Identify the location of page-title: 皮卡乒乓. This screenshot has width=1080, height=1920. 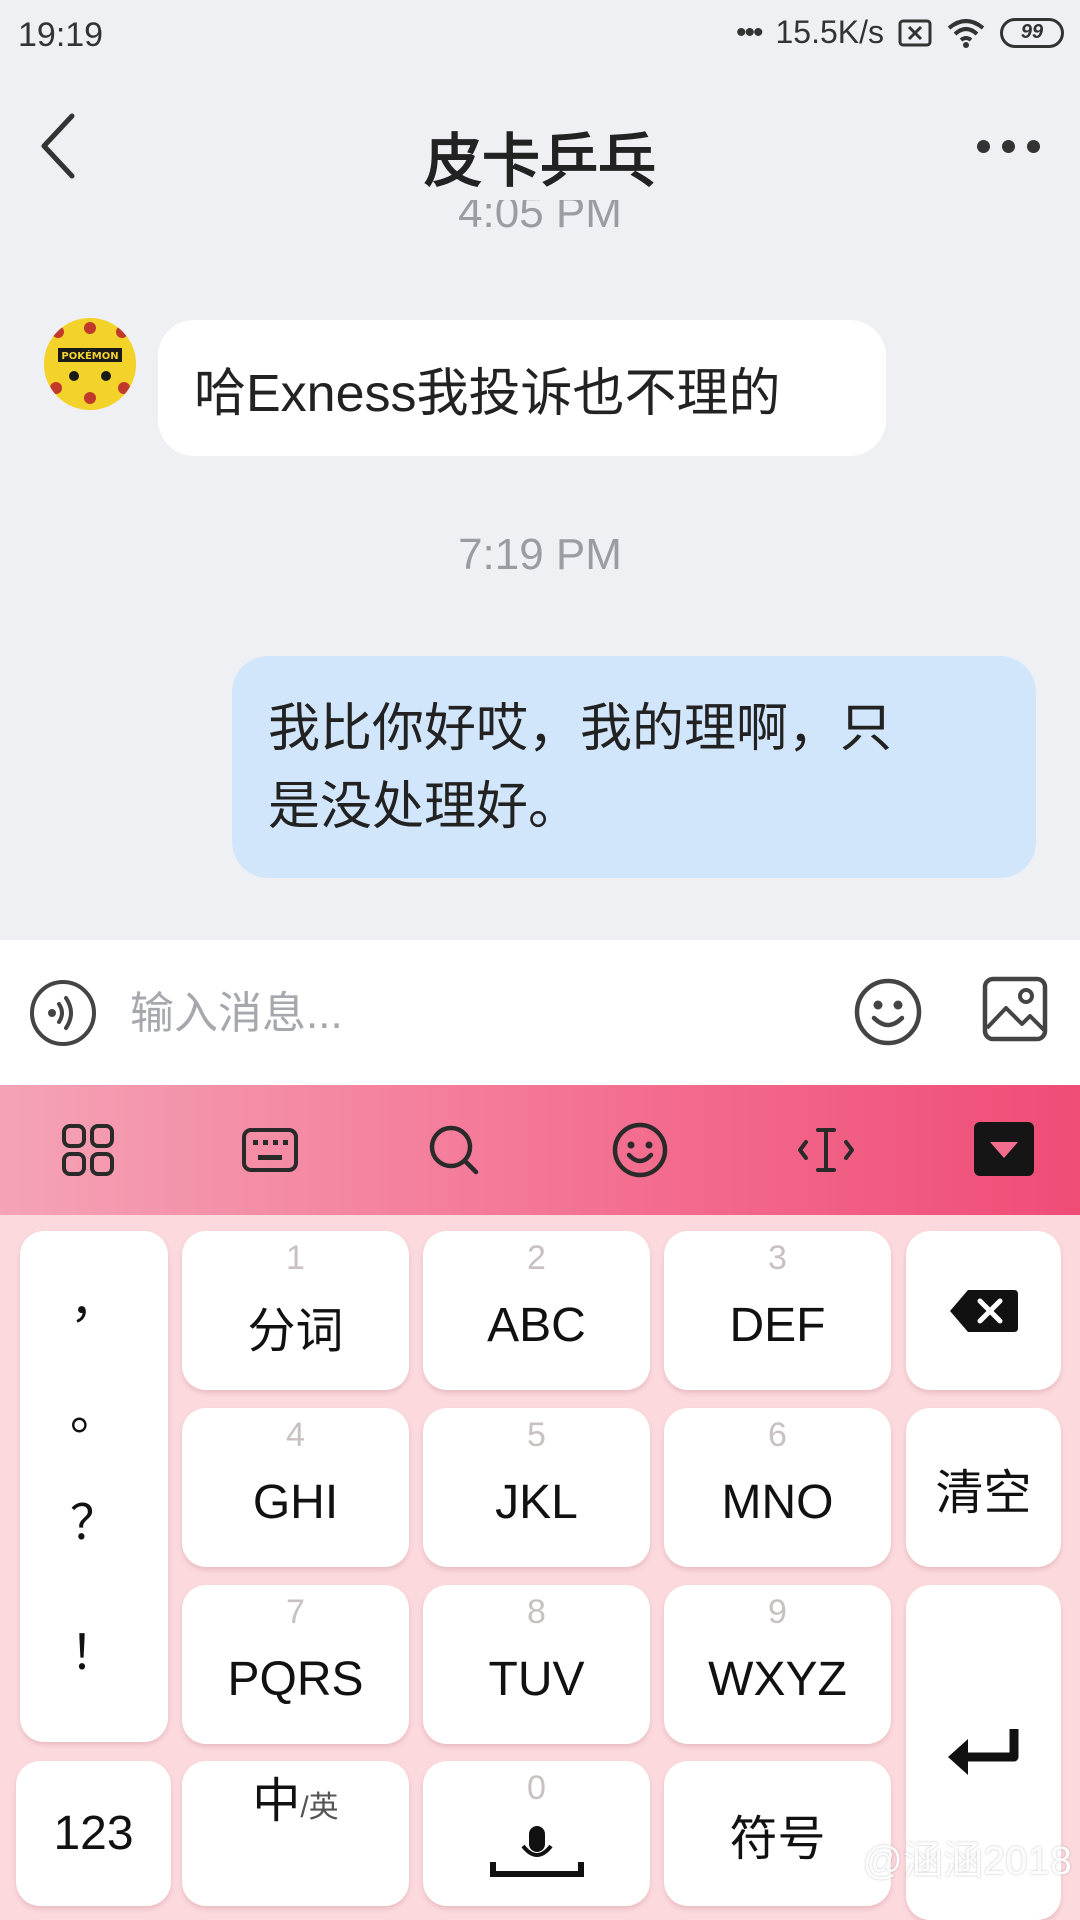
(539, 161).